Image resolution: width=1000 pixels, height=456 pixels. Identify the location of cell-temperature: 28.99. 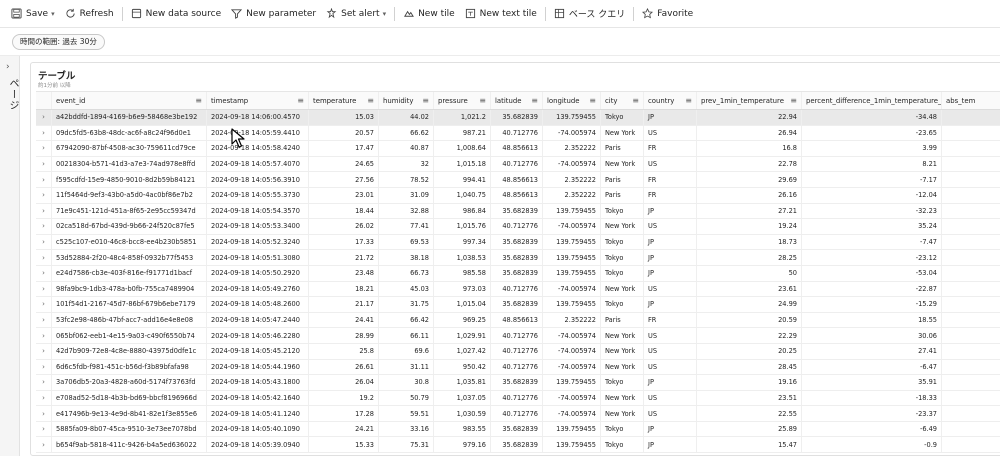
(344, 335).